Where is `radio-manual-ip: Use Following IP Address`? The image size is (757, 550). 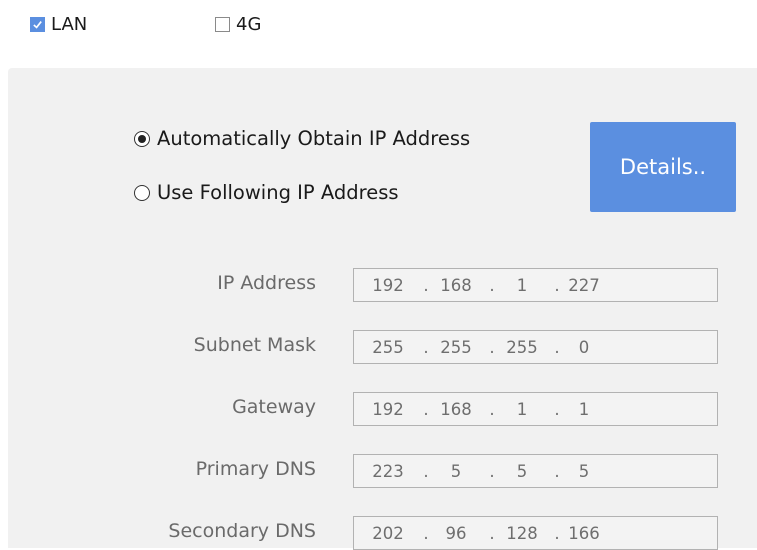 radio-manual-ip: Use Following IP Address is located at coordinates (266, 192).